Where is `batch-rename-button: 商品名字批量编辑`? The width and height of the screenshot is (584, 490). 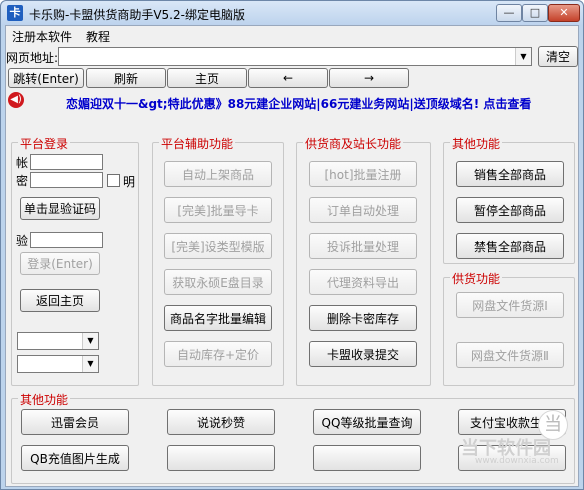
batch-rename-button: 商品名字批量编辑 is located at coordinates (218, 318).